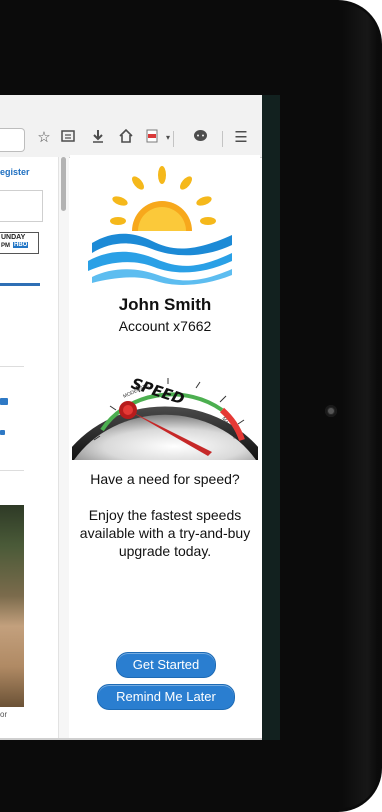  What do you see at coordinates (13, 237) in the screenshot?
I see `sunday-badge-line1: UNDAY` at bounding box center [13, 237].